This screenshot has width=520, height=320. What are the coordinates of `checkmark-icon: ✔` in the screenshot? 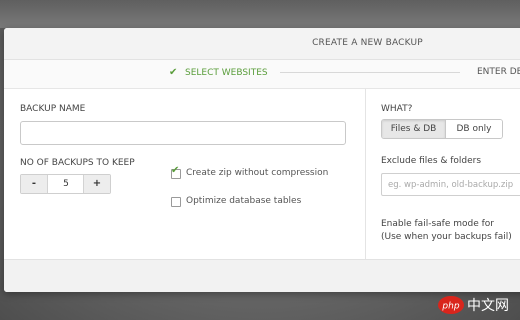 It's located at (175, 170).